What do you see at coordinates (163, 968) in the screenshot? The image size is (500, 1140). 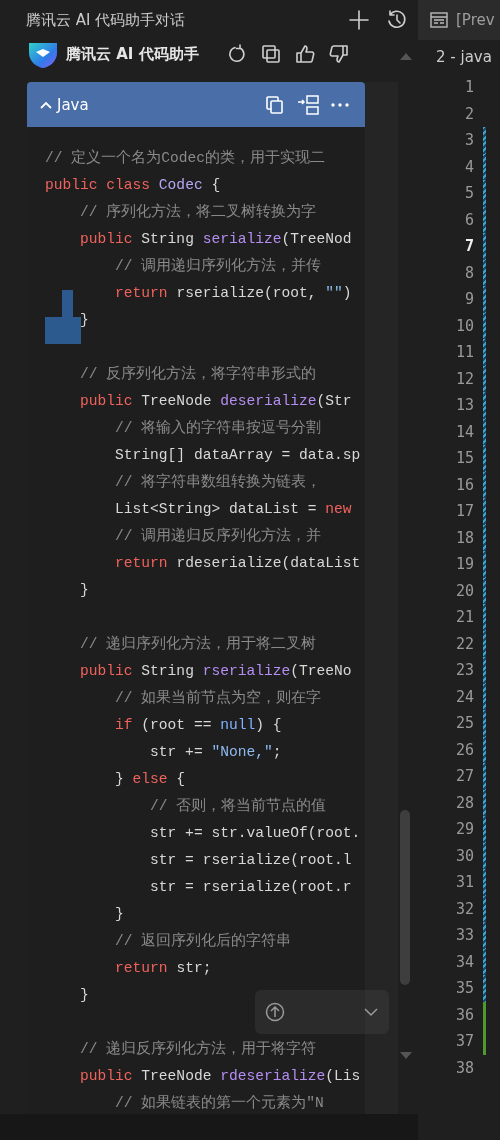 I see `code-line: return str;` at bounding box center [163, 968].